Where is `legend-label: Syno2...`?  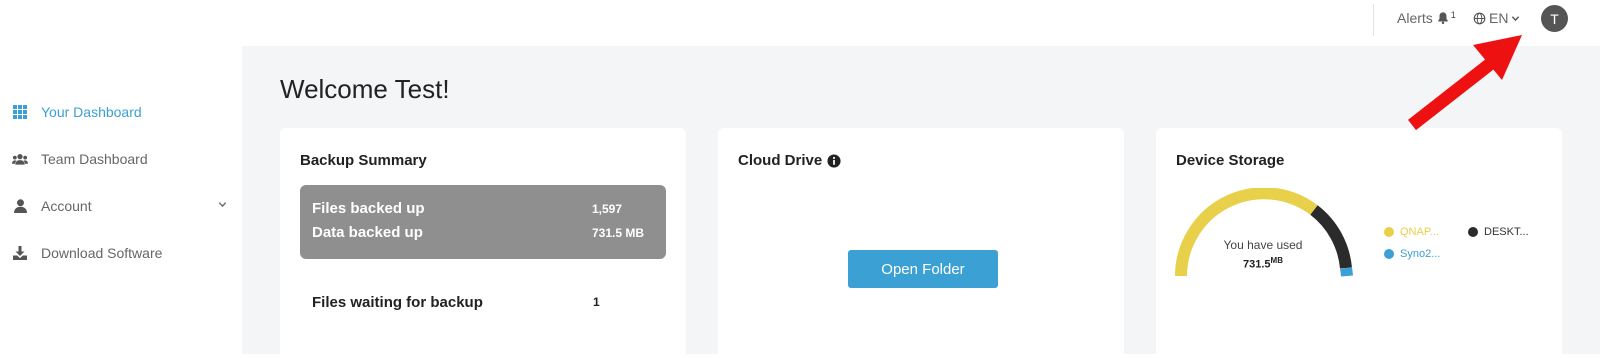
legend-label: Syno2... is located at coordinates (1420, 254).